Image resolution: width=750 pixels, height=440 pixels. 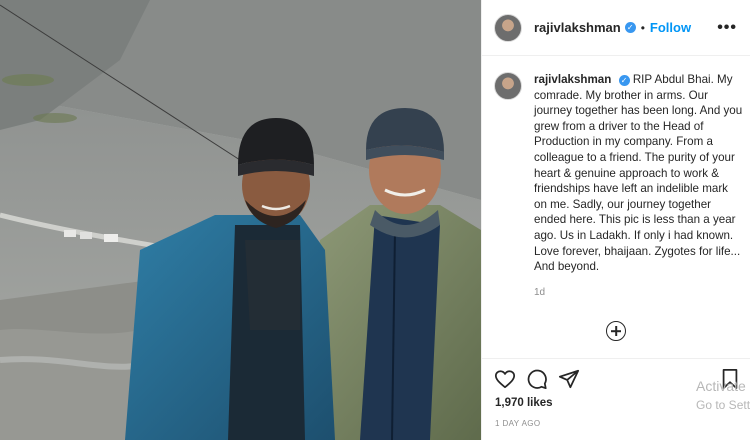 What do you see at coordinates (630, 27) in the screenshot?
I see `verified-badge-icon: ✓` at bounding box center [630, 27].